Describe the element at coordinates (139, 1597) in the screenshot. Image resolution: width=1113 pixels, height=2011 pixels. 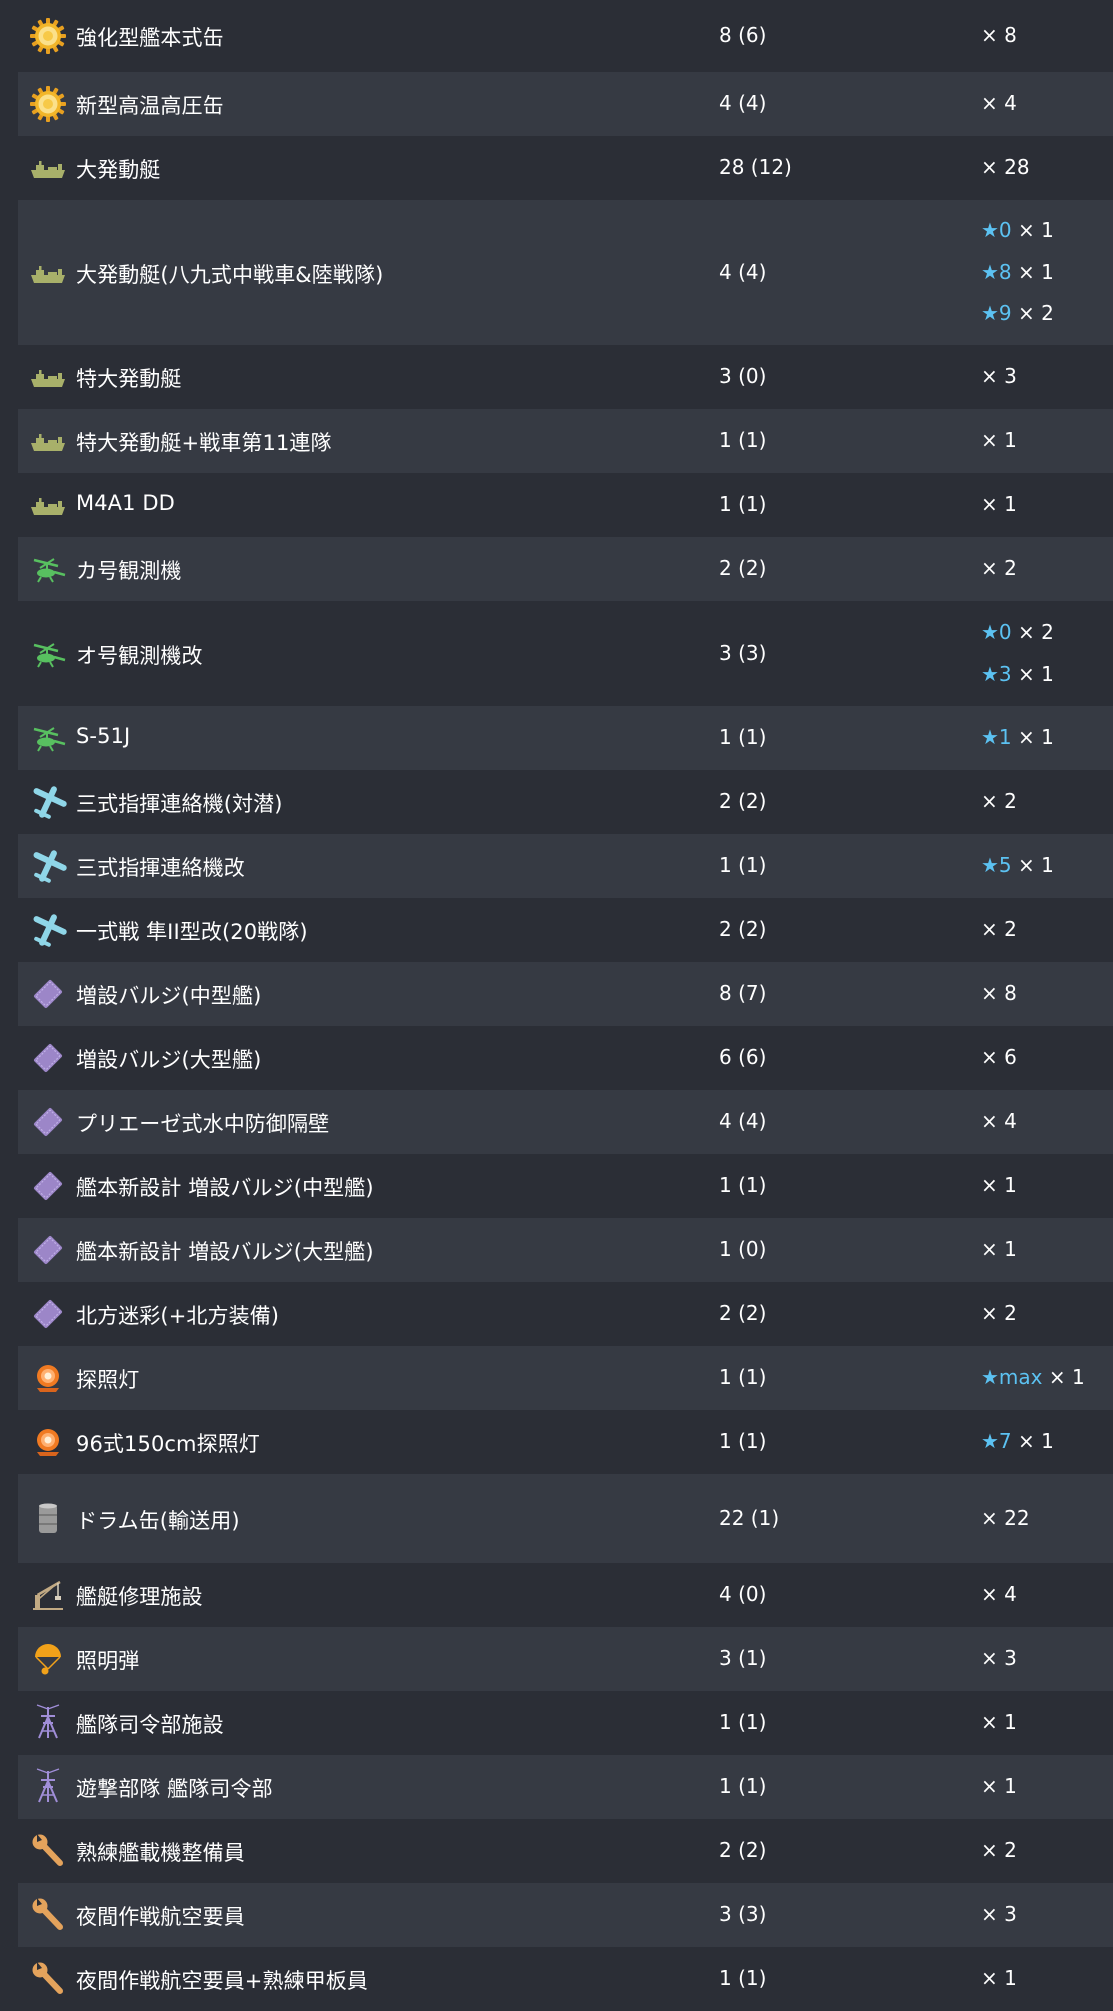
I see `equipment-name: 艦艇修理施設` at that location.